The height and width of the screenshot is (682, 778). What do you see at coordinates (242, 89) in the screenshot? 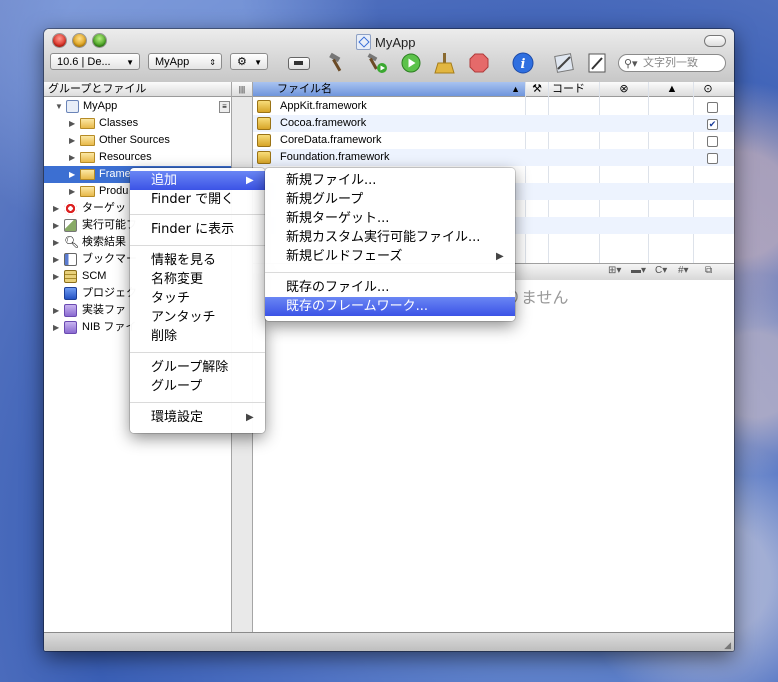
I see `splitter-handle-icon: |||` at bounding box center [242, 89].